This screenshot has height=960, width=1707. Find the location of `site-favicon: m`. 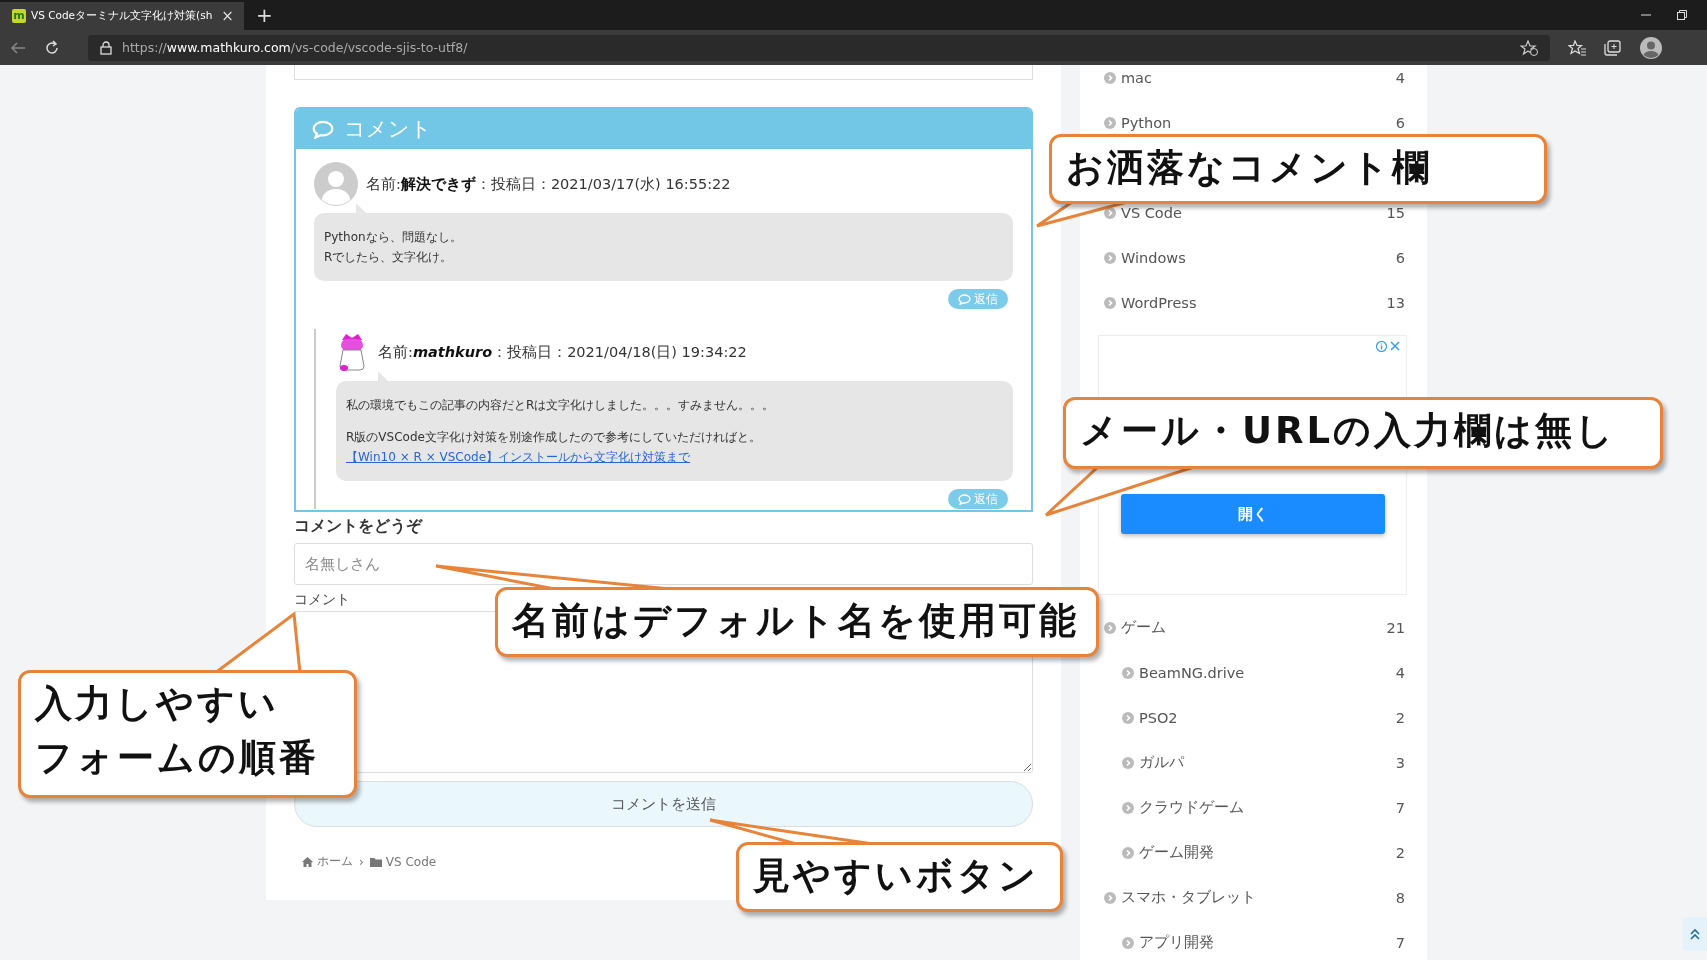

site-favicon: m is located at coordinates (19, 16).